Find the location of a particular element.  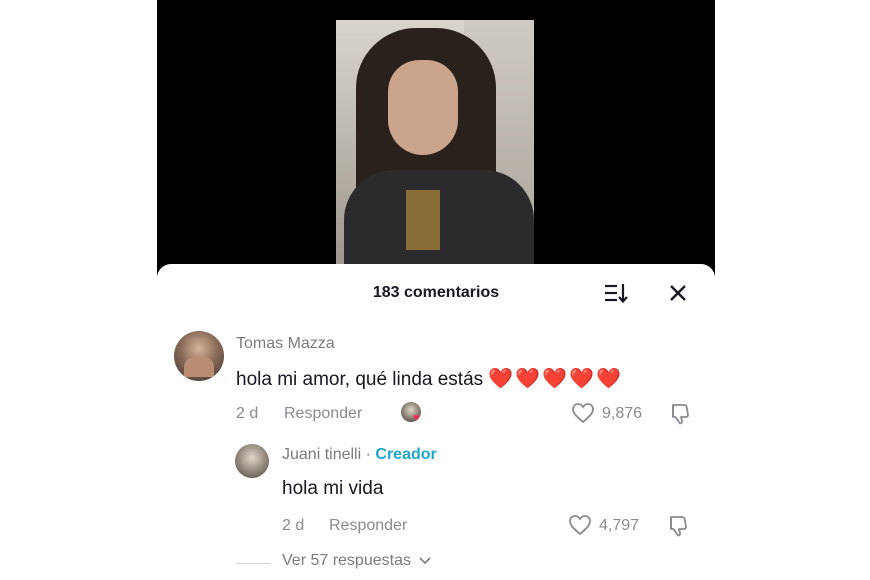

comment-text: hola mi amor, qué linda estás ❤️❤️❤️❤️❤️ is located at coordinates (429, 378).